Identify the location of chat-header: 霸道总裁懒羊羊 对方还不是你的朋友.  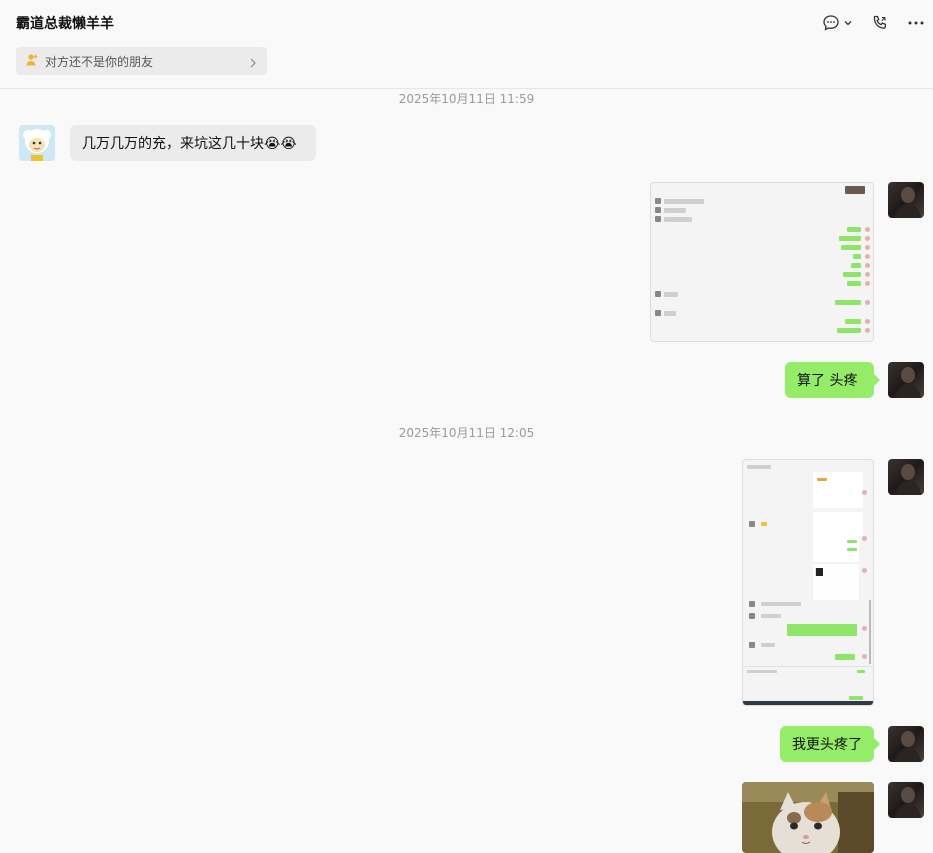
(466, 44).